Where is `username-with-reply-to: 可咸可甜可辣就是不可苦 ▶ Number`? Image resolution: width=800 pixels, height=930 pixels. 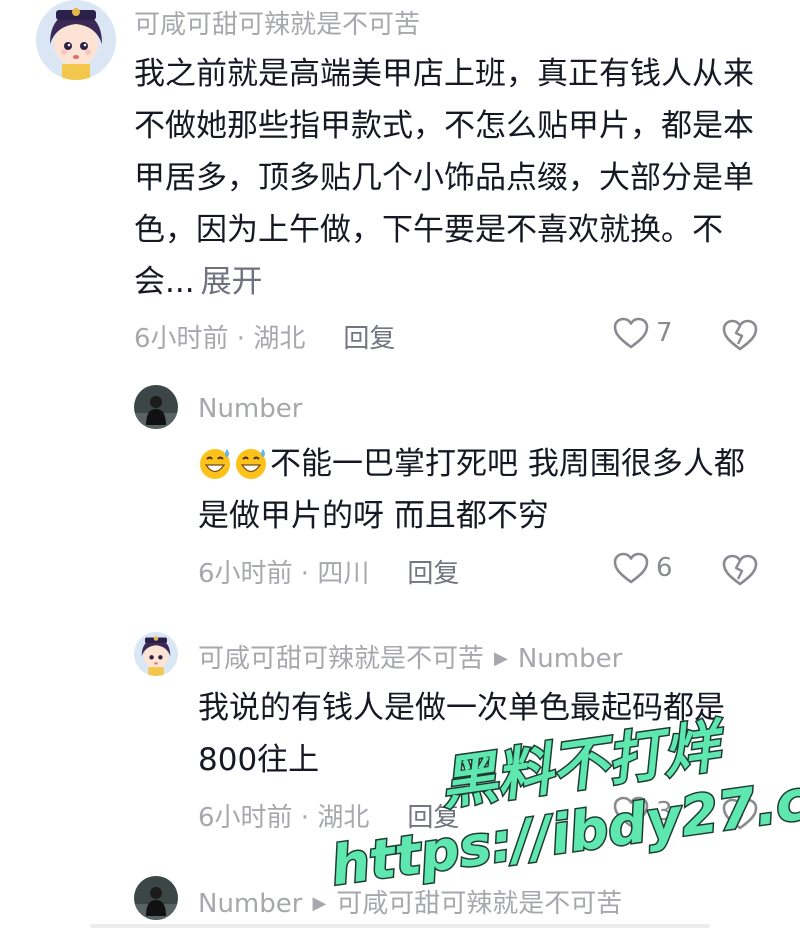 username-with-reply-to: 可咸可甜可辣就是不可苦 ▶ Number is located at coordinates (410, 656).